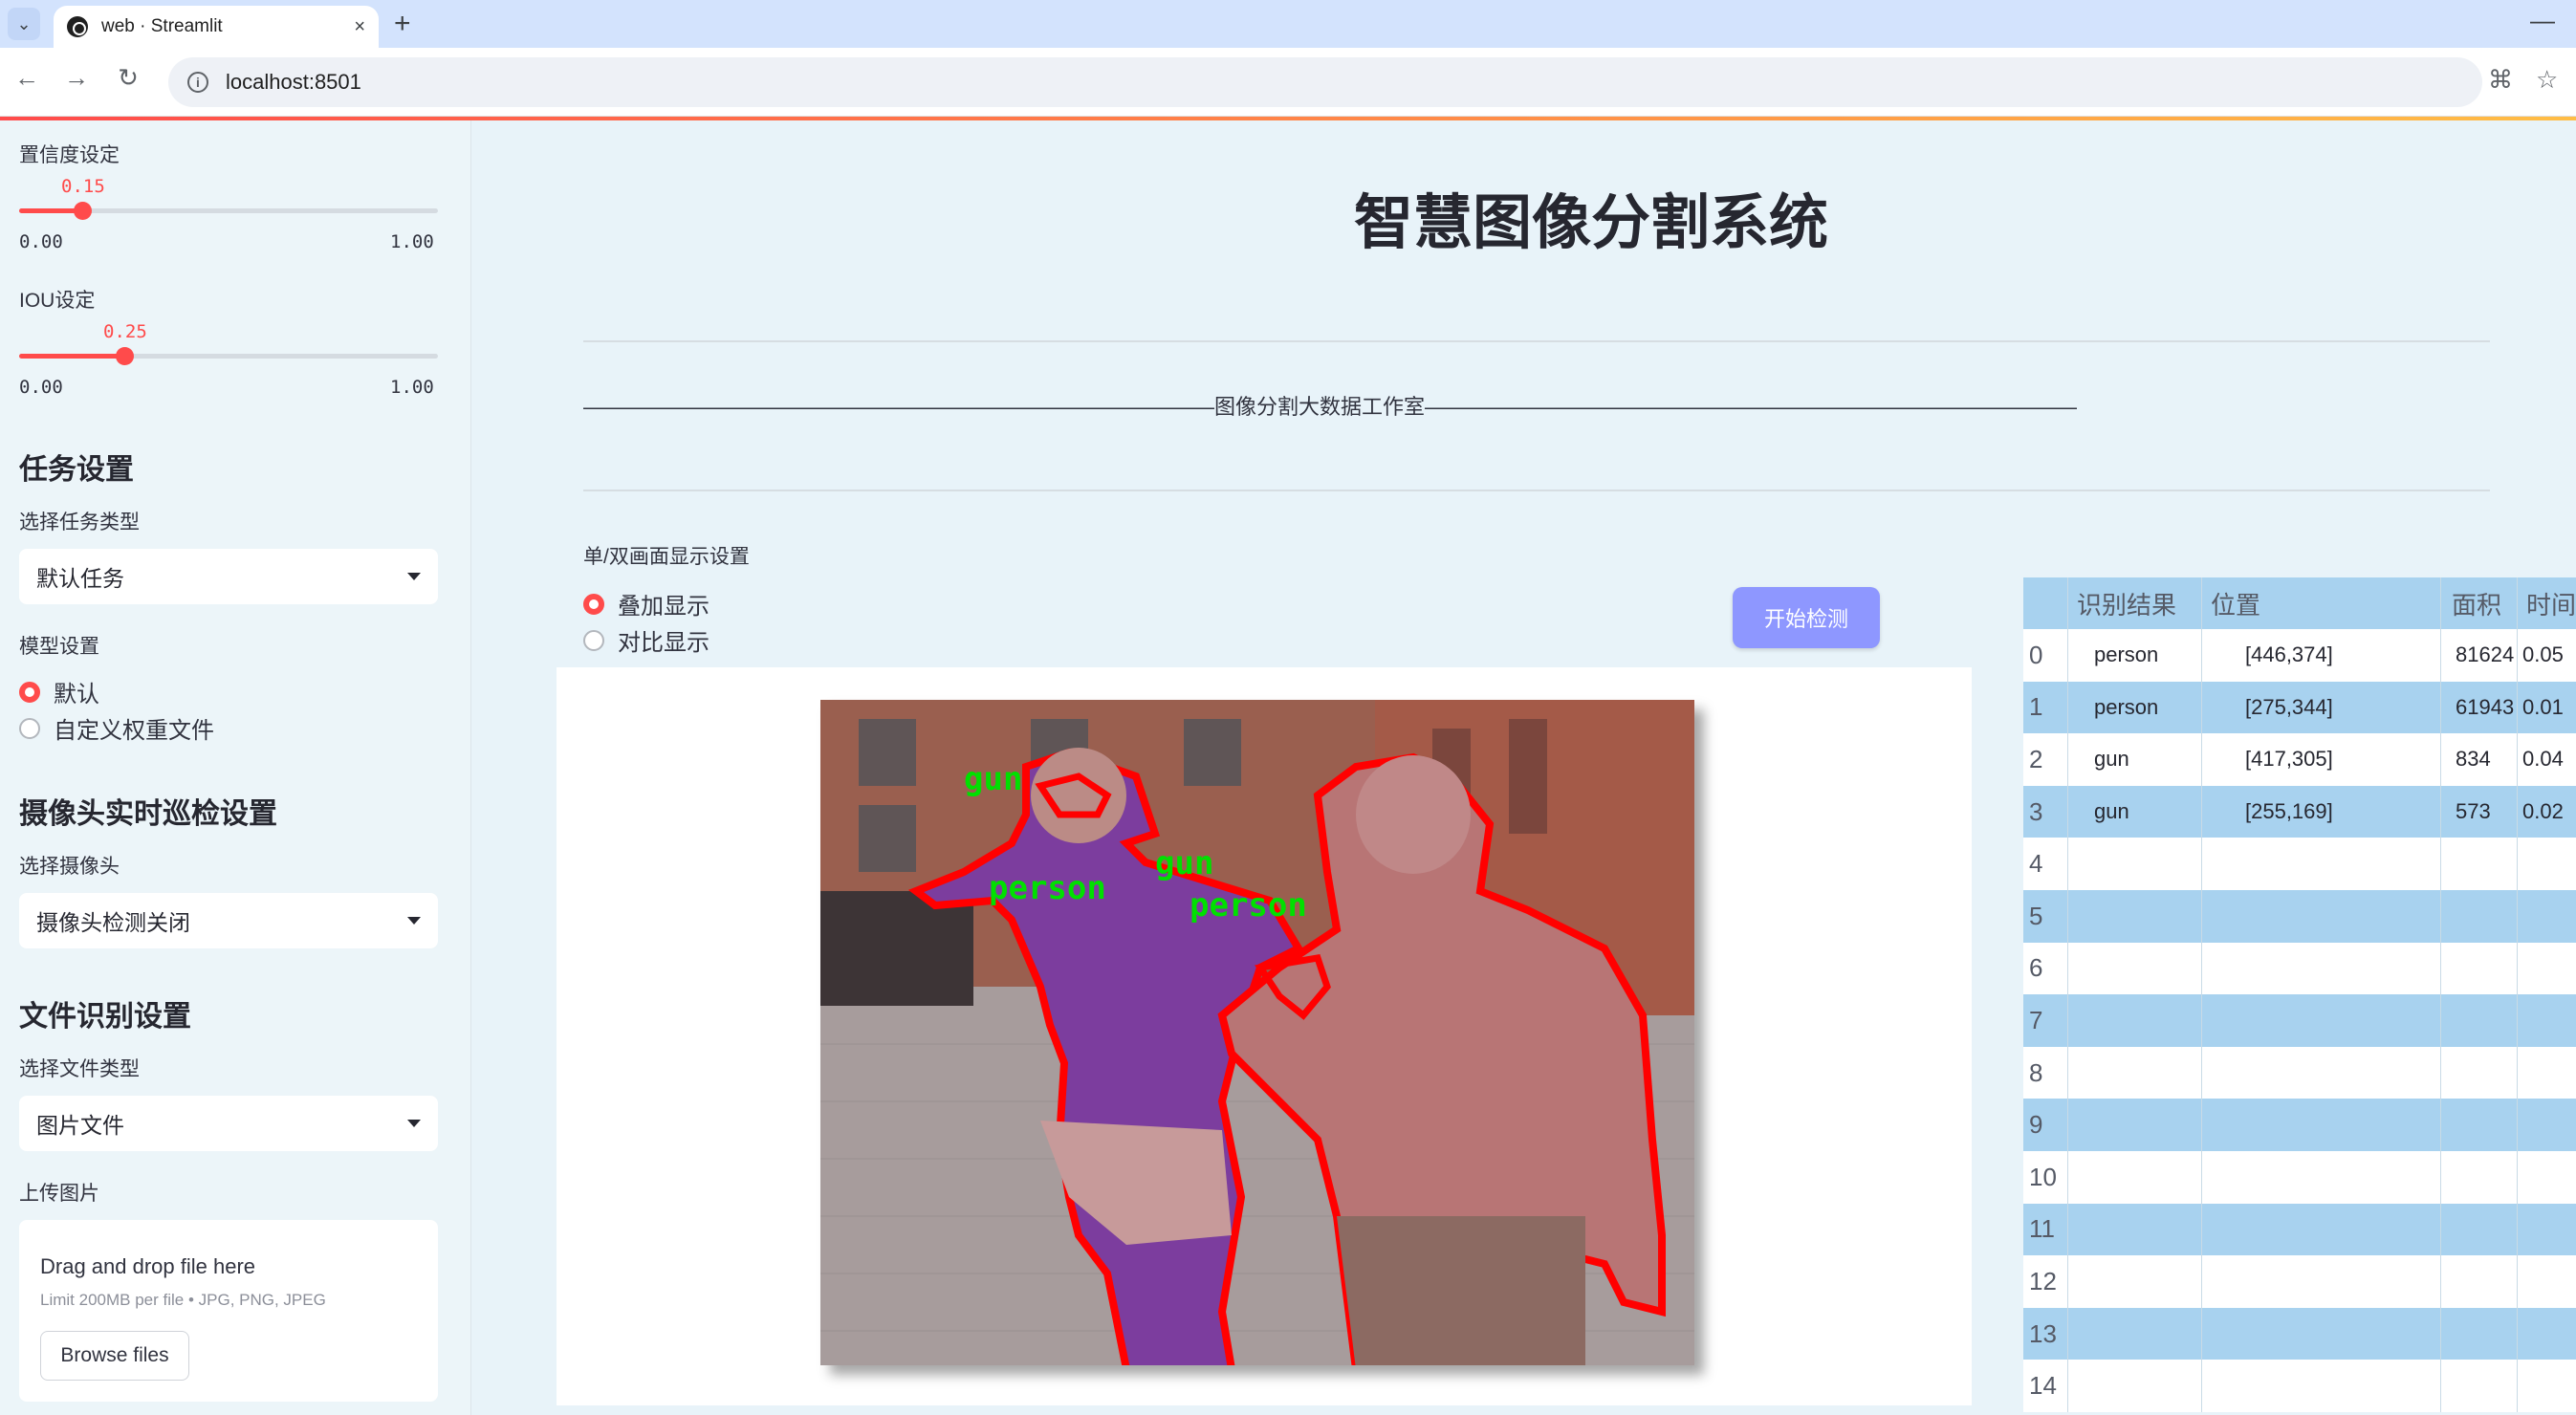 The height and width of the screenshot is (1415, 2576). Describe the element at coordinates (2500, 80) in the screenshot. I see `translate-icon: ⌘` at that location.